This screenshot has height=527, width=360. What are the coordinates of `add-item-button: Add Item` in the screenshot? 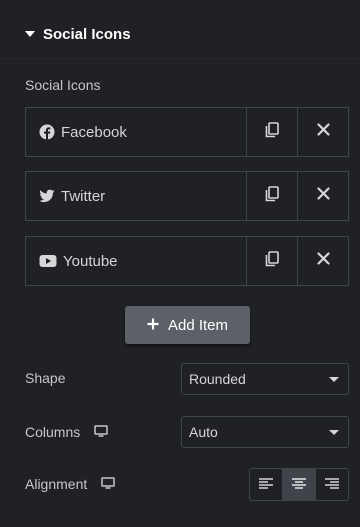 It's located at (187, 325).